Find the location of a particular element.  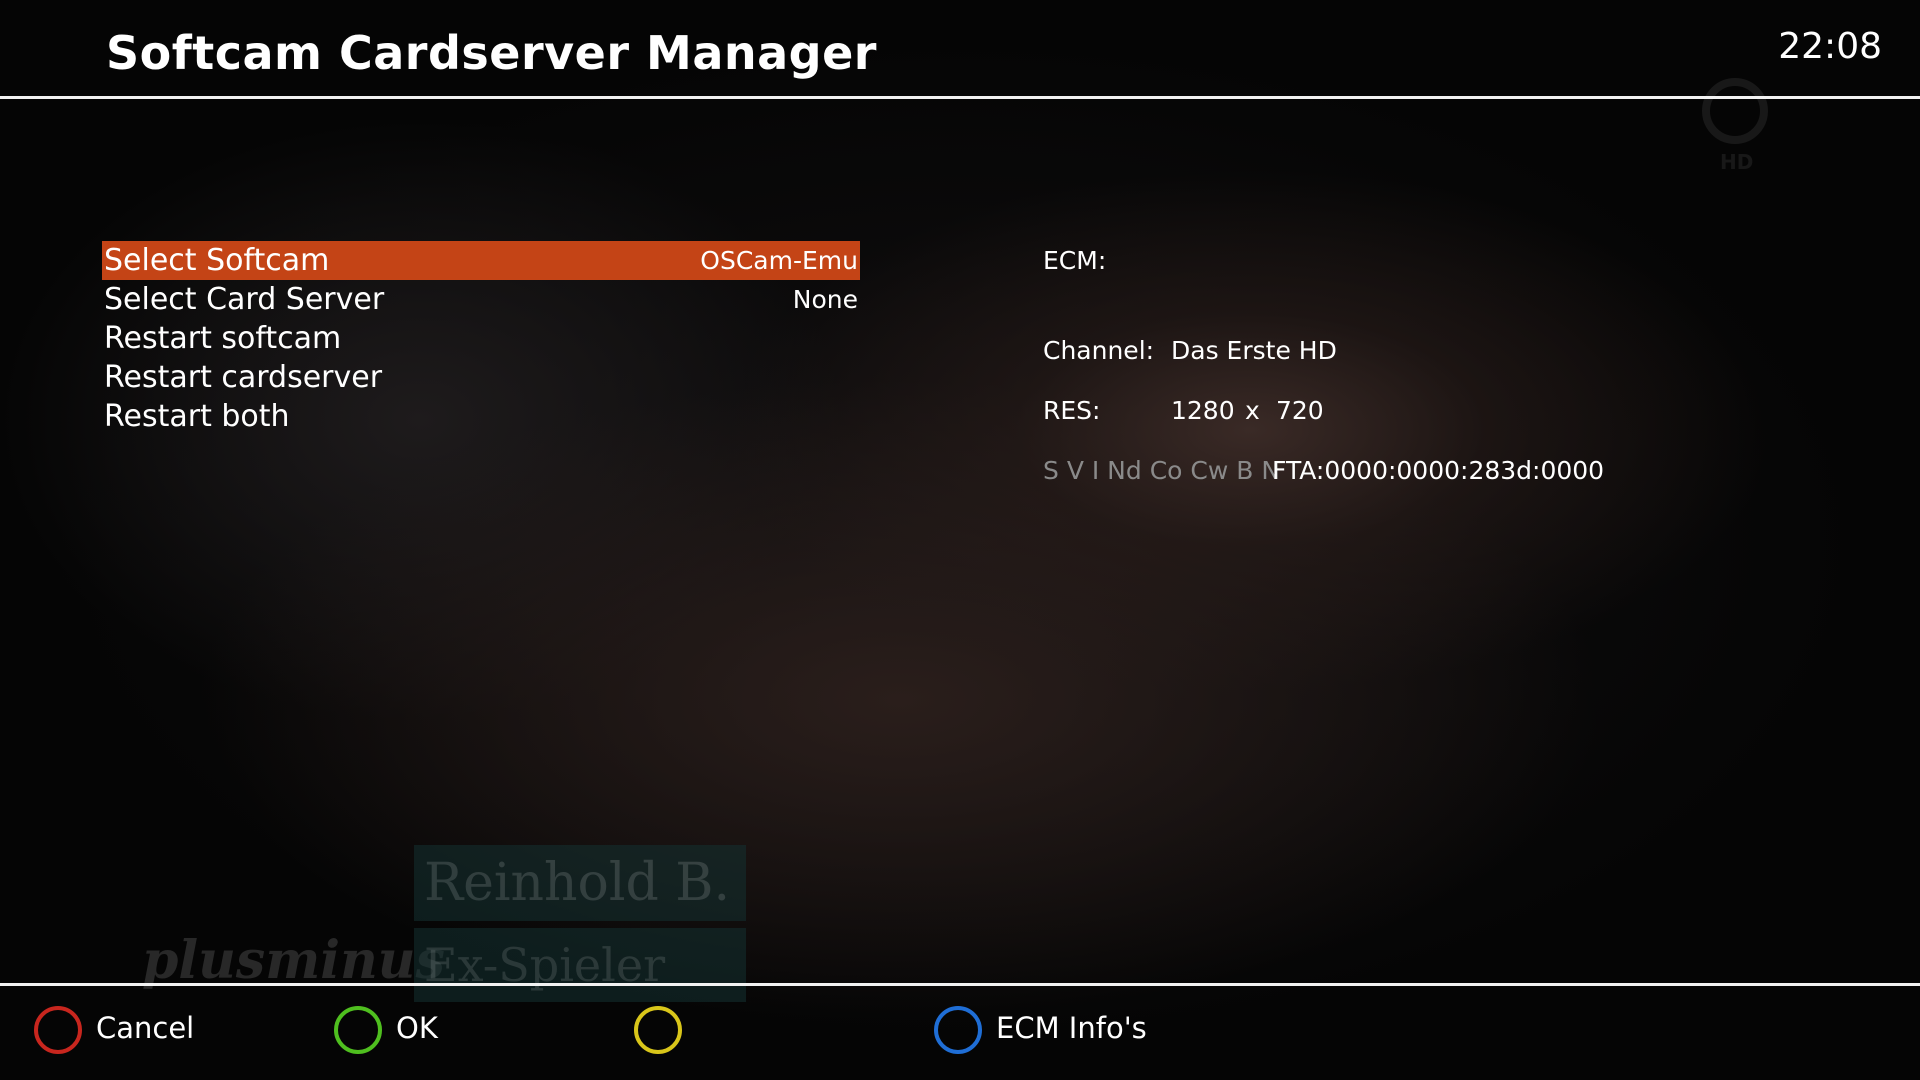

red-button-icon is located at coordinates (58, 1030).